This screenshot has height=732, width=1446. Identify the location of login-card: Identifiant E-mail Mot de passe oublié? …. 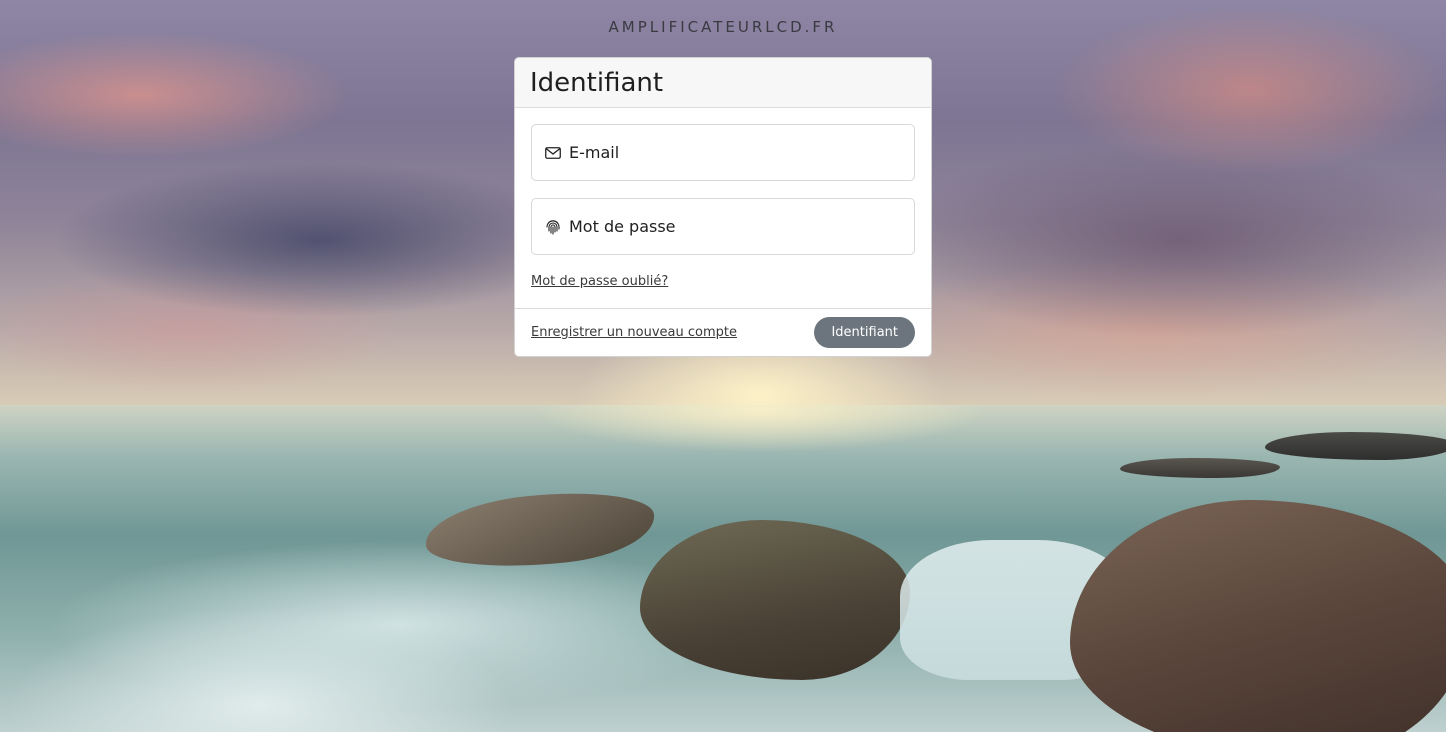
(723, 207).